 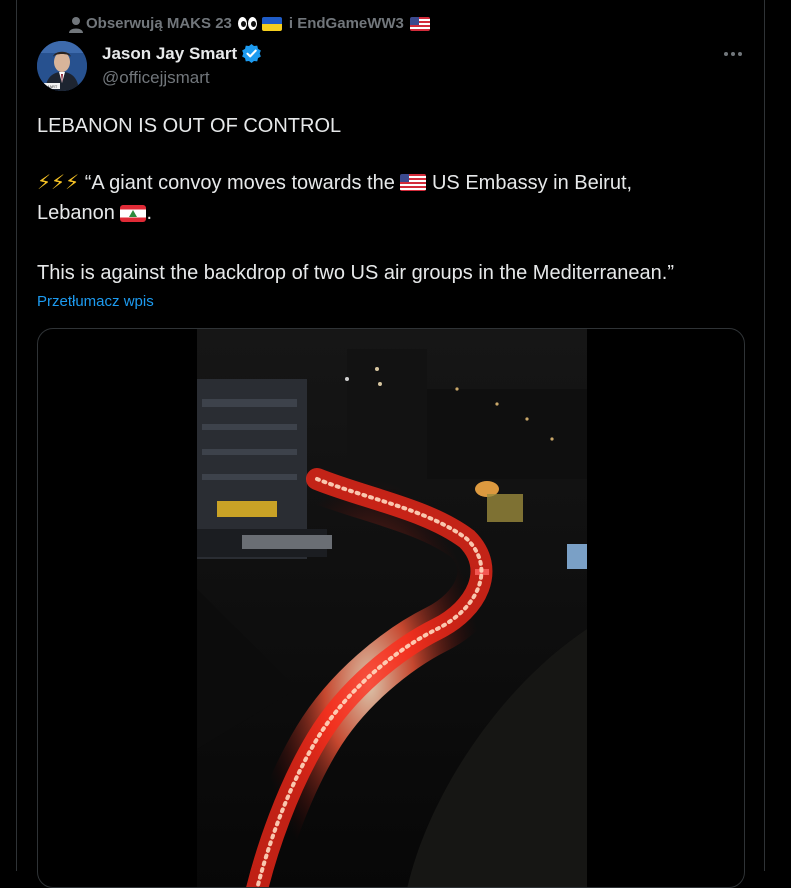 I want to click on avatar: MART, so click(x=62, y=66).